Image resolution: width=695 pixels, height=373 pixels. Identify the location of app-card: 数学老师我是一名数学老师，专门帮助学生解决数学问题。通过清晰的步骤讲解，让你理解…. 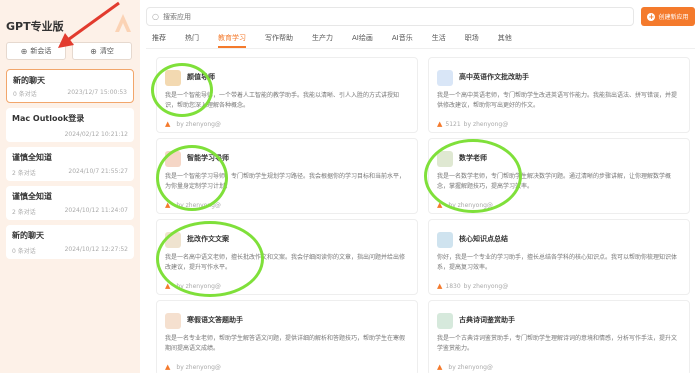
(559, 176).